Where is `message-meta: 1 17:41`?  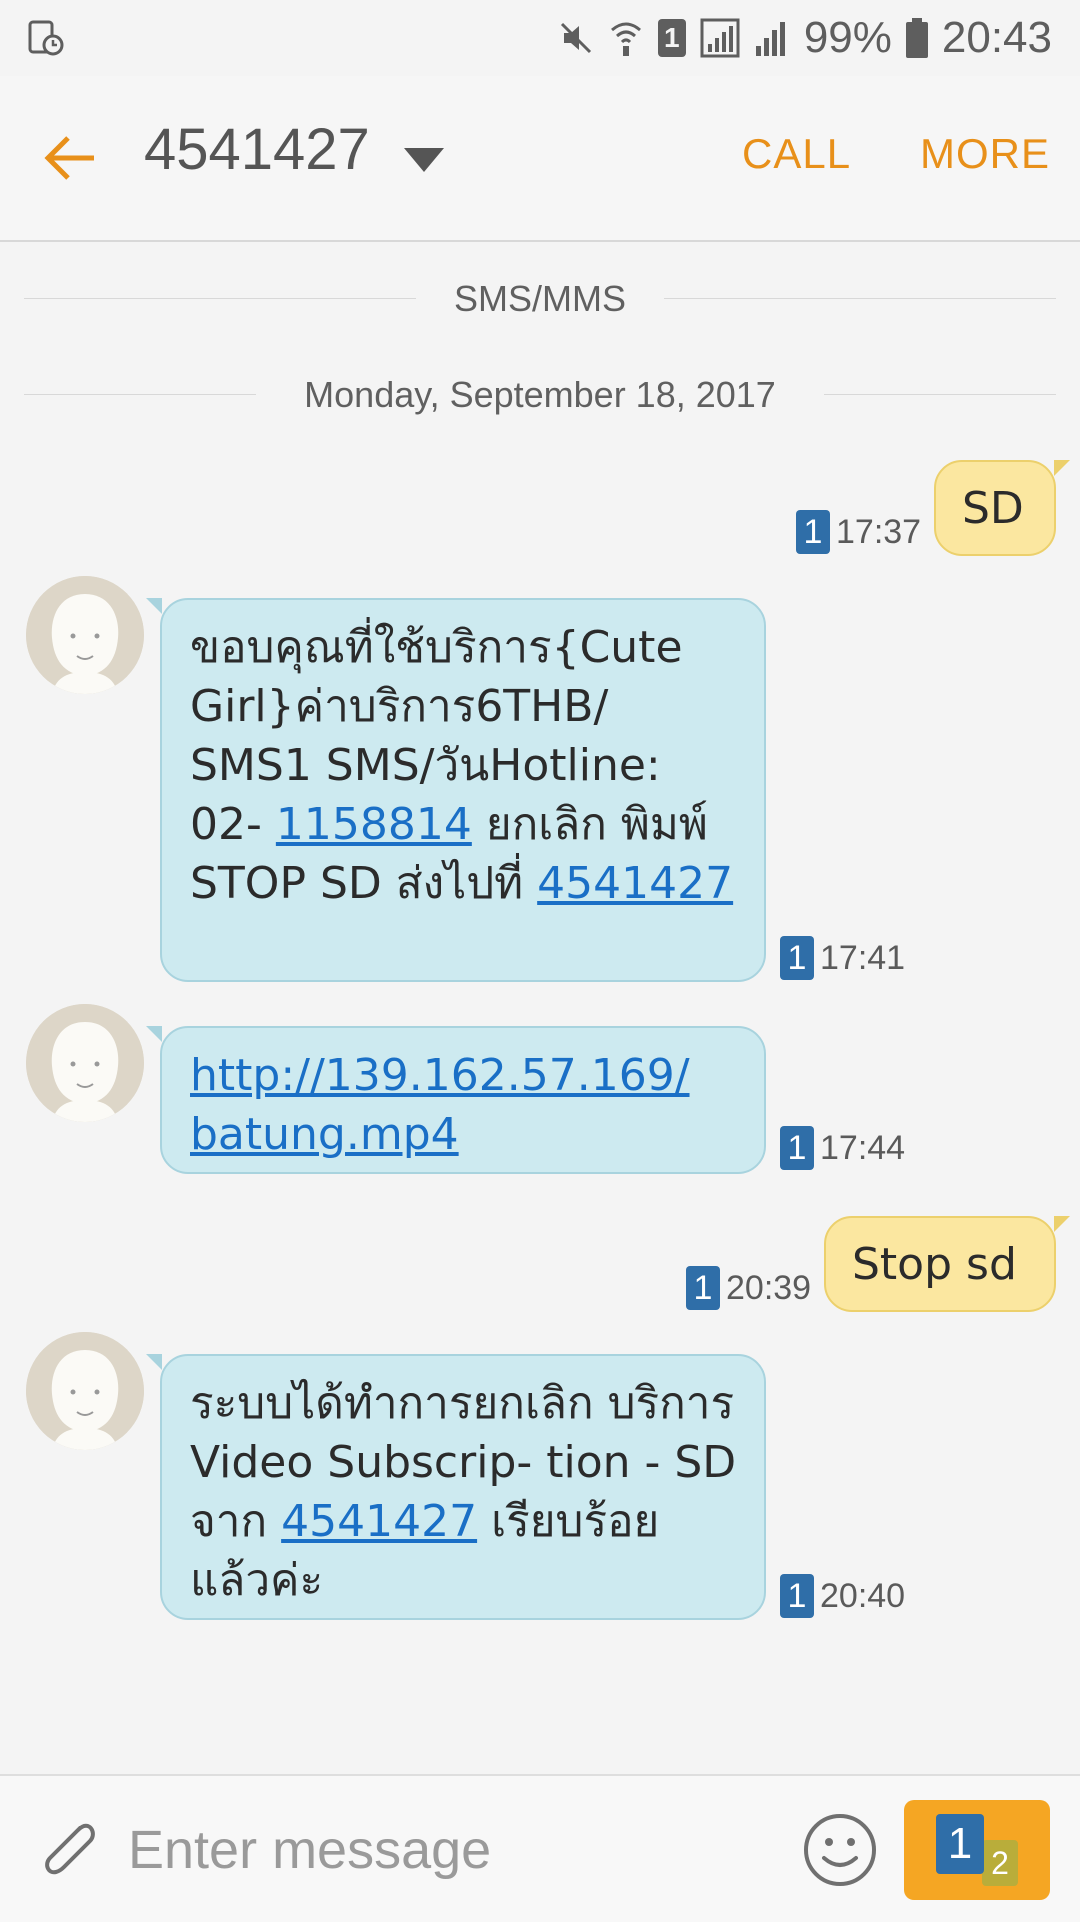 message-meta: 1 17:41 is located at coordinates (842, 958).